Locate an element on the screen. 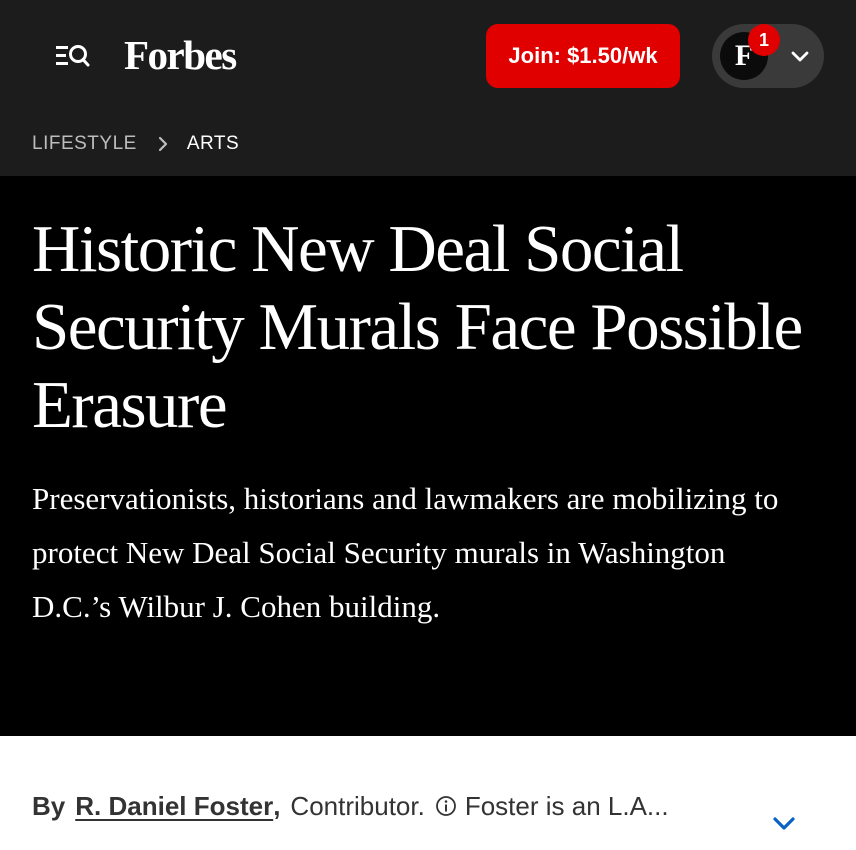 The width and height of the screenshot is (856, 850). expand-bio-button is located at coordinates (784, 824).